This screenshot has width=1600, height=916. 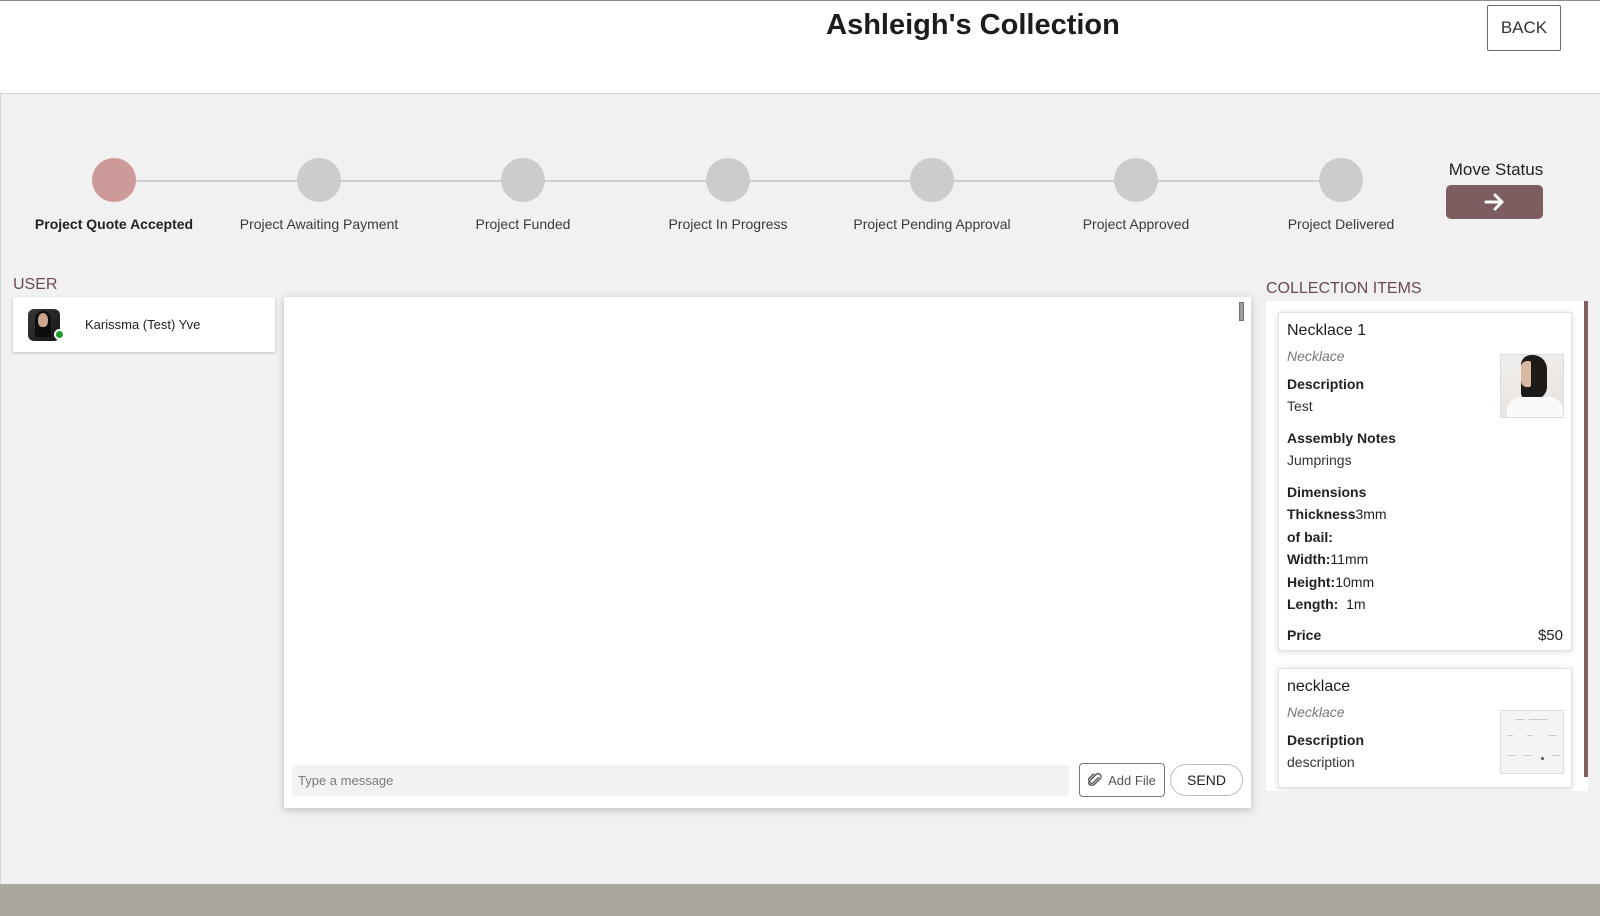 I want to click on thickness-label-cont: of bail:, so click(x=1425, y=537).